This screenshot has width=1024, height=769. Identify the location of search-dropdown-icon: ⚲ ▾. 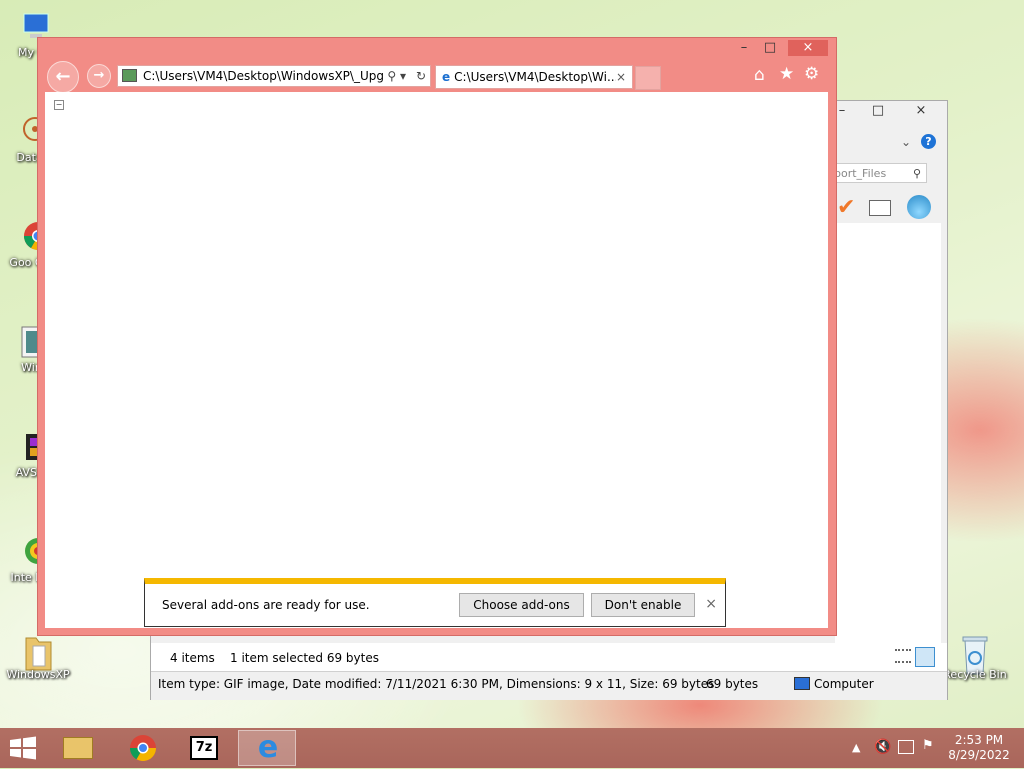
(394, 76).